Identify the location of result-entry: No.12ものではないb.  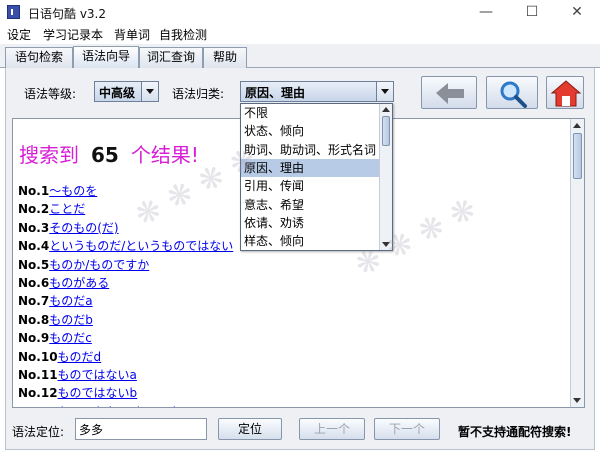
(77, 393).